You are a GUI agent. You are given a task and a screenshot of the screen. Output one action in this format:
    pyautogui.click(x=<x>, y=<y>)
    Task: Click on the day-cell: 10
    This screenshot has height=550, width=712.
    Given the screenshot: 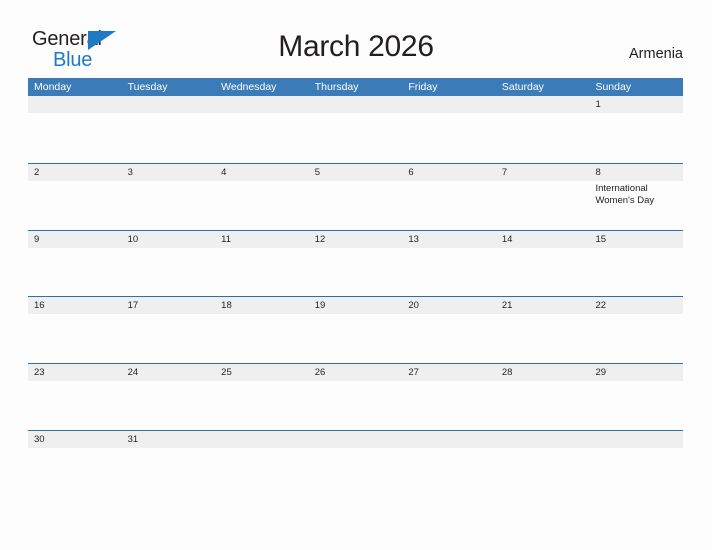 What is the action you would take?
    pyautogui.click(x=169, y=264)
    